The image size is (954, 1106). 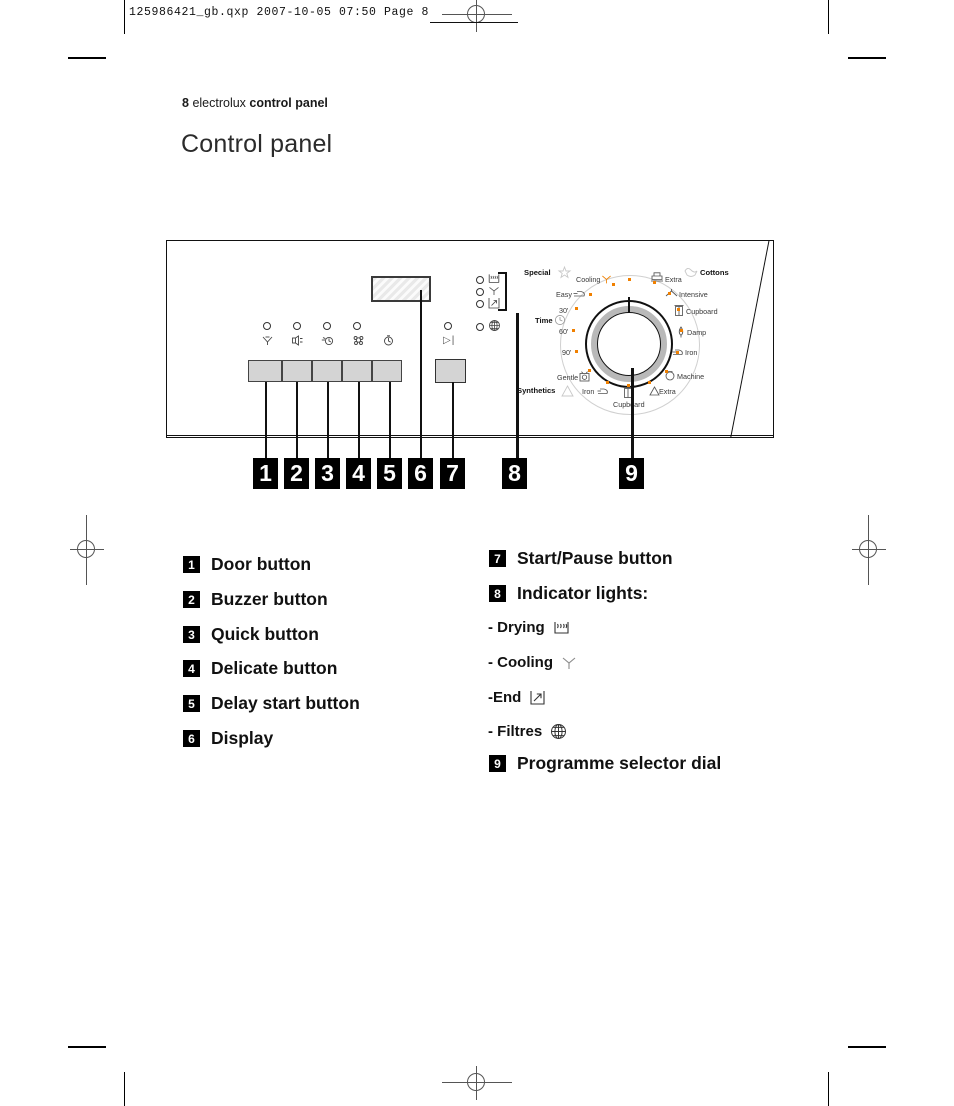 I want to click on registration-mark-bottom, so click(x=477, y=1083).